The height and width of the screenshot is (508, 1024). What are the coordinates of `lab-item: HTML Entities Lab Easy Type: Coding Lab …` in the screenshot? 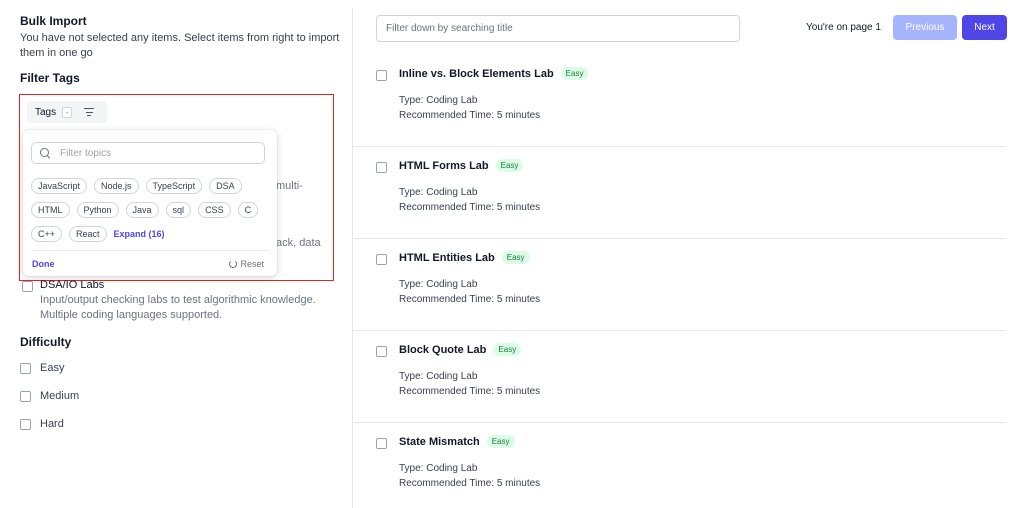 It's located at (680, 285).